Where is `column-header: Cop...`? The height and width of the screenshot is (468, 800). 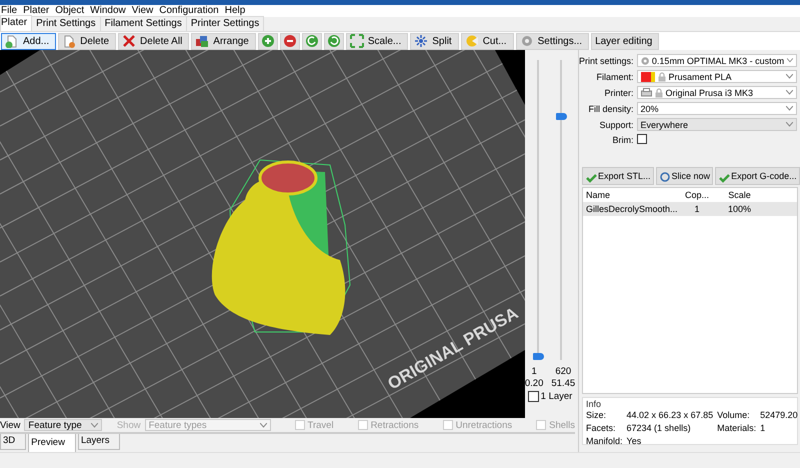 column-header: Cop... is located at coordinates (695, 195).